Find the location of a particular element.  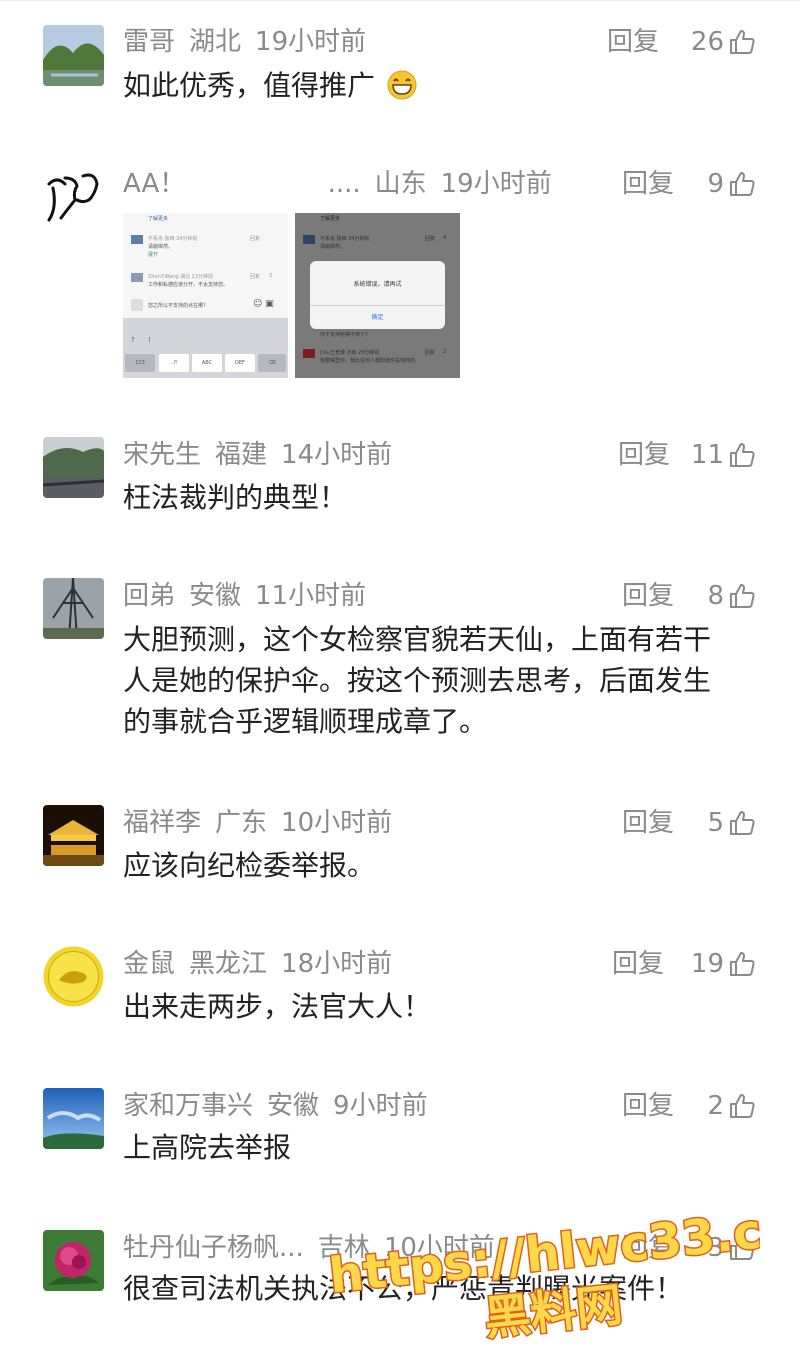

grinning-emoji-icon is located at coordinates (402, 85).